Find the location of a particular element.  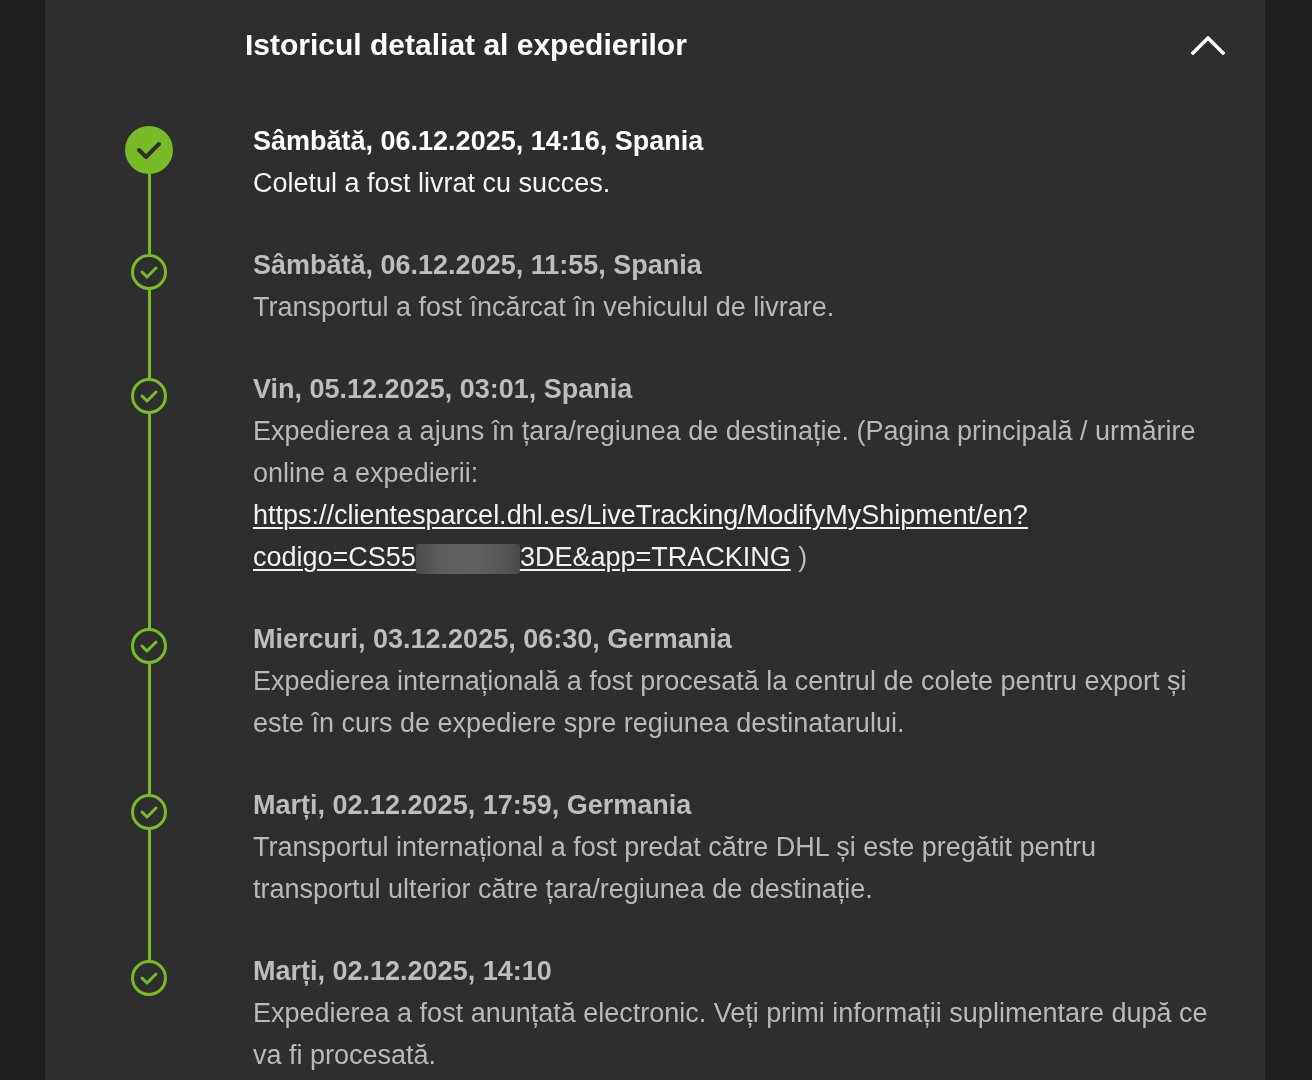

event-description: Transportul a fost încărcat în vehiculul de livrare. is located at coordinates (544, 307).